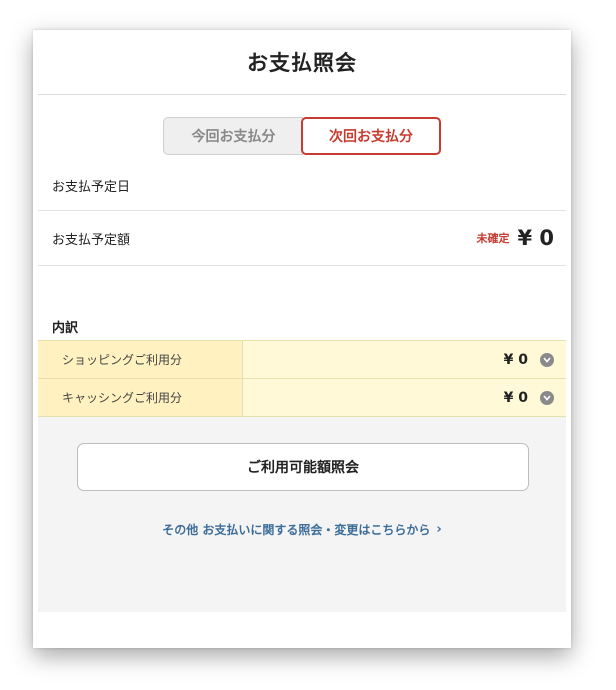 Image resolution: width=616 pixels, height=690 pixels. Describe the element at coordinates (371, 136) in the screenshot. I see `tab-next-payment: 次回お支払分` at that location.